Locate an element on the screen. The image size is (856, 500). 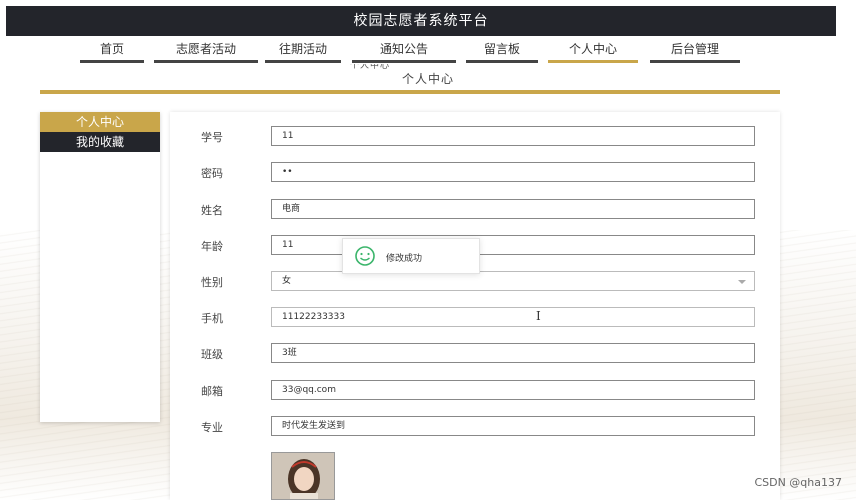
field-label: 学号 is located at coordinates (212, 137).